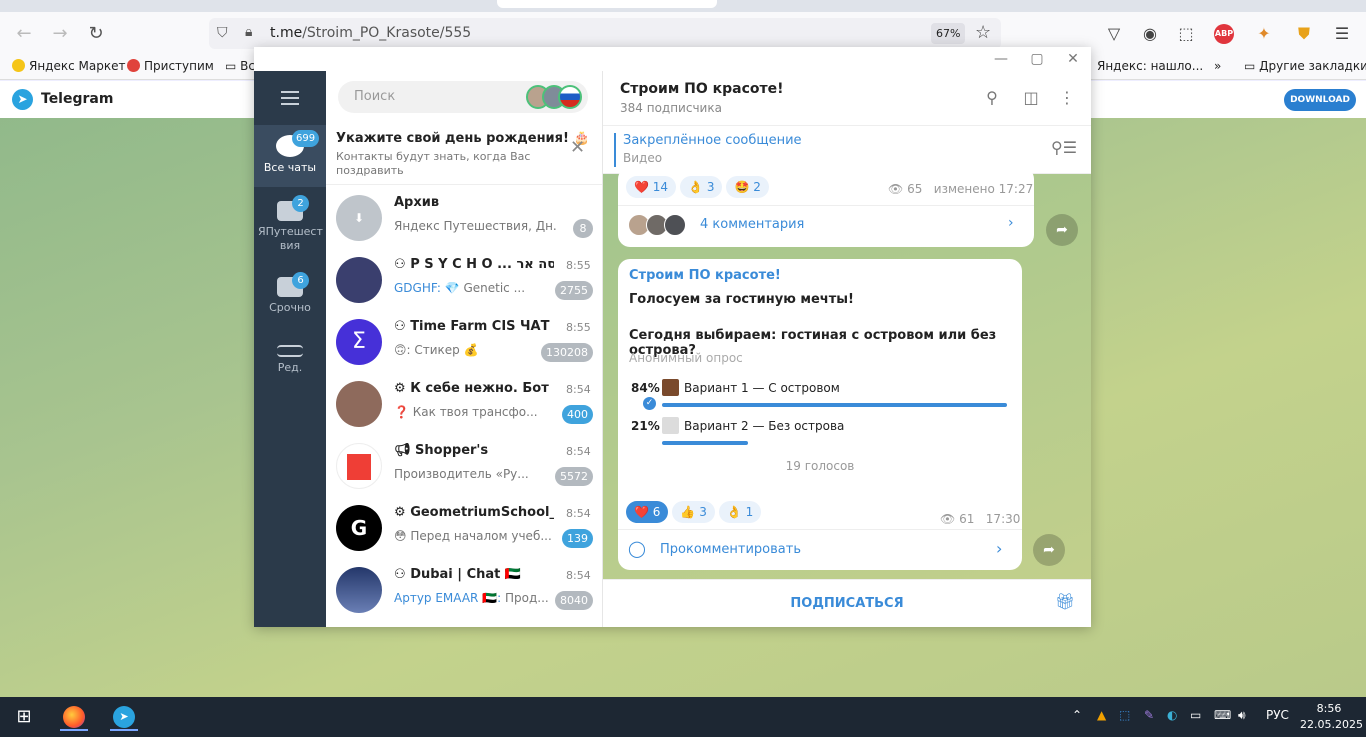  Describe the element at coordinates (300, 203) in the screenshot. I see `folder-badge: 2` at that location.